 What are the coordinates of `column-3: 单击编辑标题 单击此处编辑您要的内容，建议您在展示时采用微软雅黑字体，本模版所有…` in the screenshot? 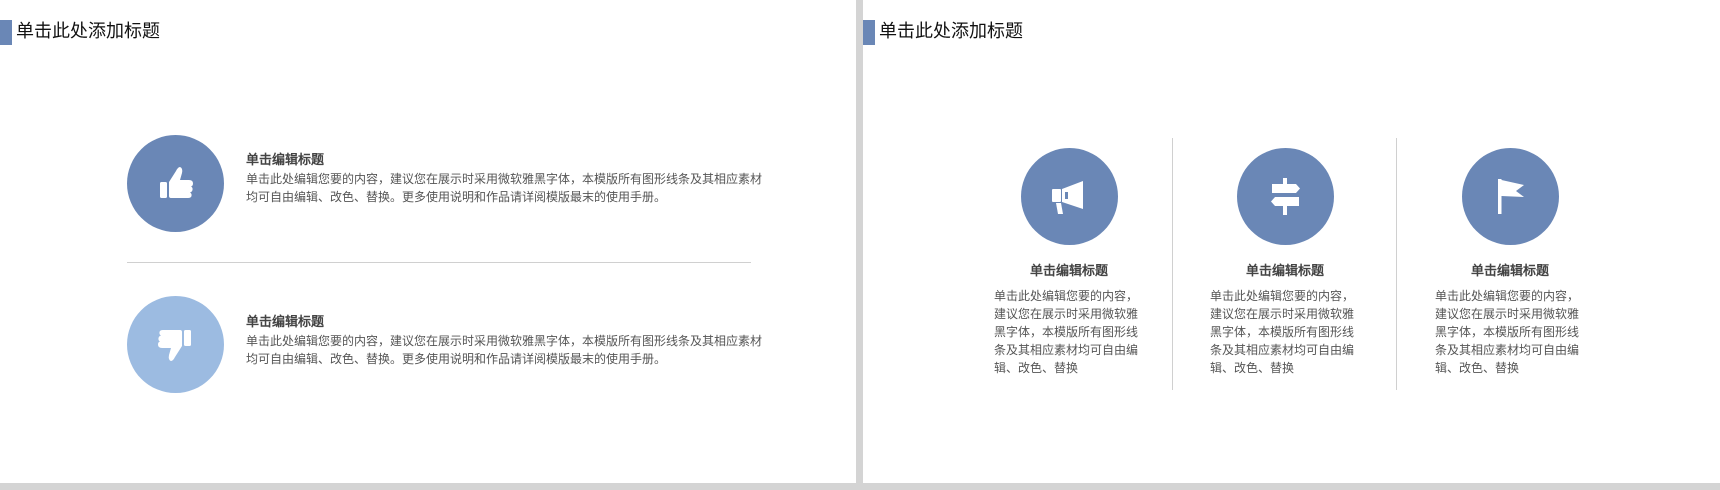 It's located at (1510, 262).